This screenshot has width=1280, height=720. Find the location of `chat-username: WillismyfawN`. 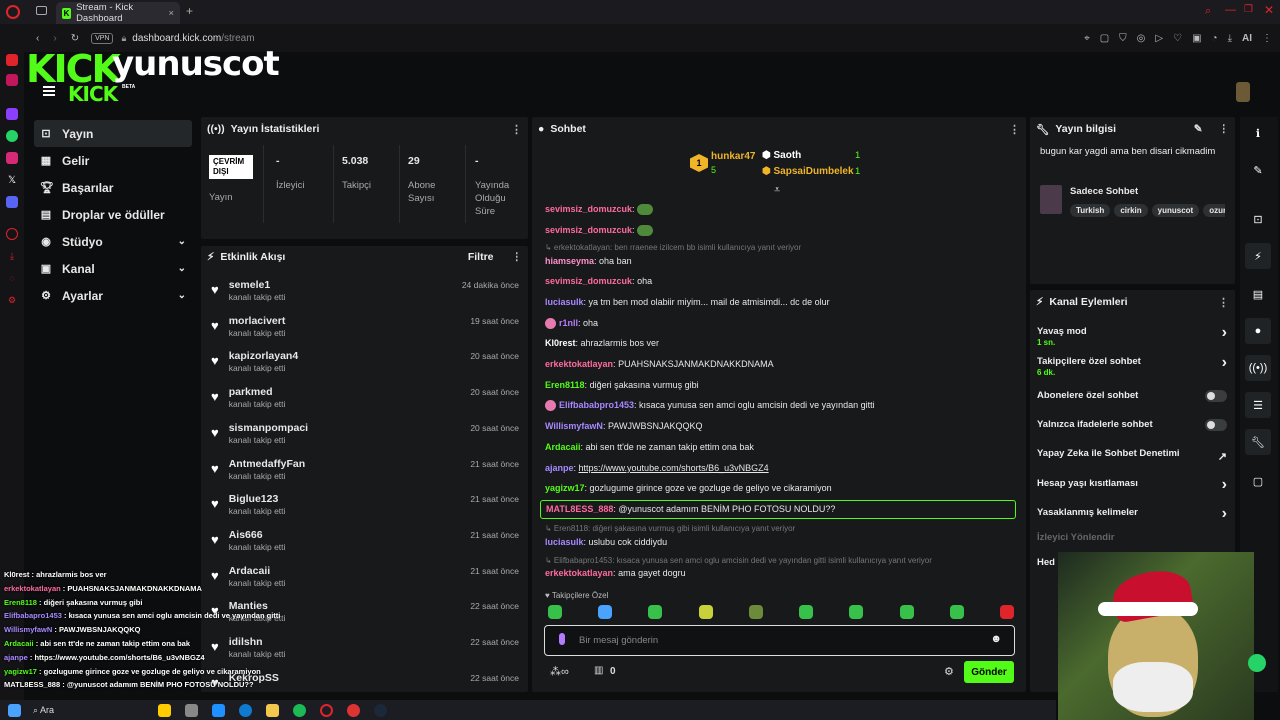

chat-username: WillismyfawN is located at coordinates (574, 426).